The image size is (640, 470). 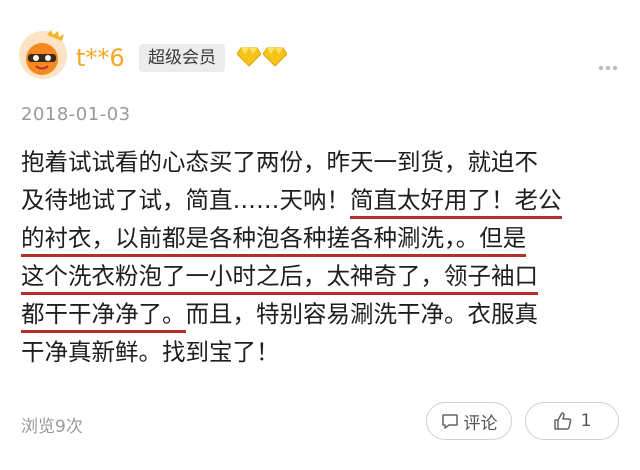 I want to click on avatar-mascot-icon, so click(x=43, y=54).